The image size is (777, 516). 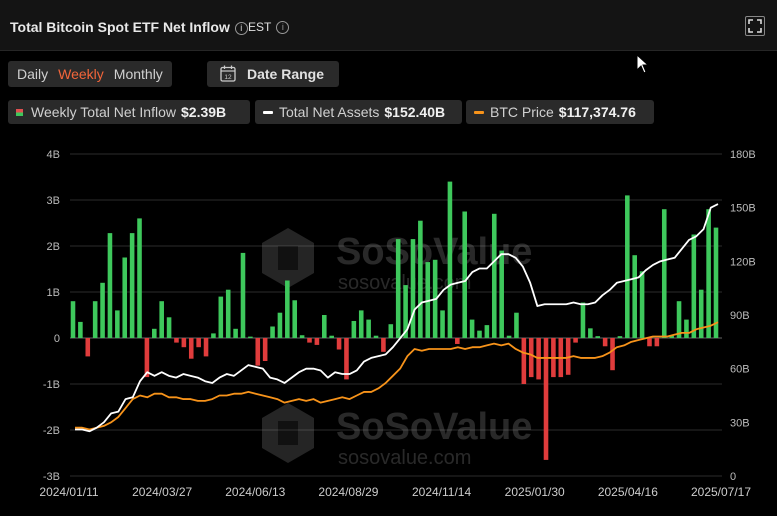 I want to click on left-axis-tick: 3B, so click(x=53, y=201).